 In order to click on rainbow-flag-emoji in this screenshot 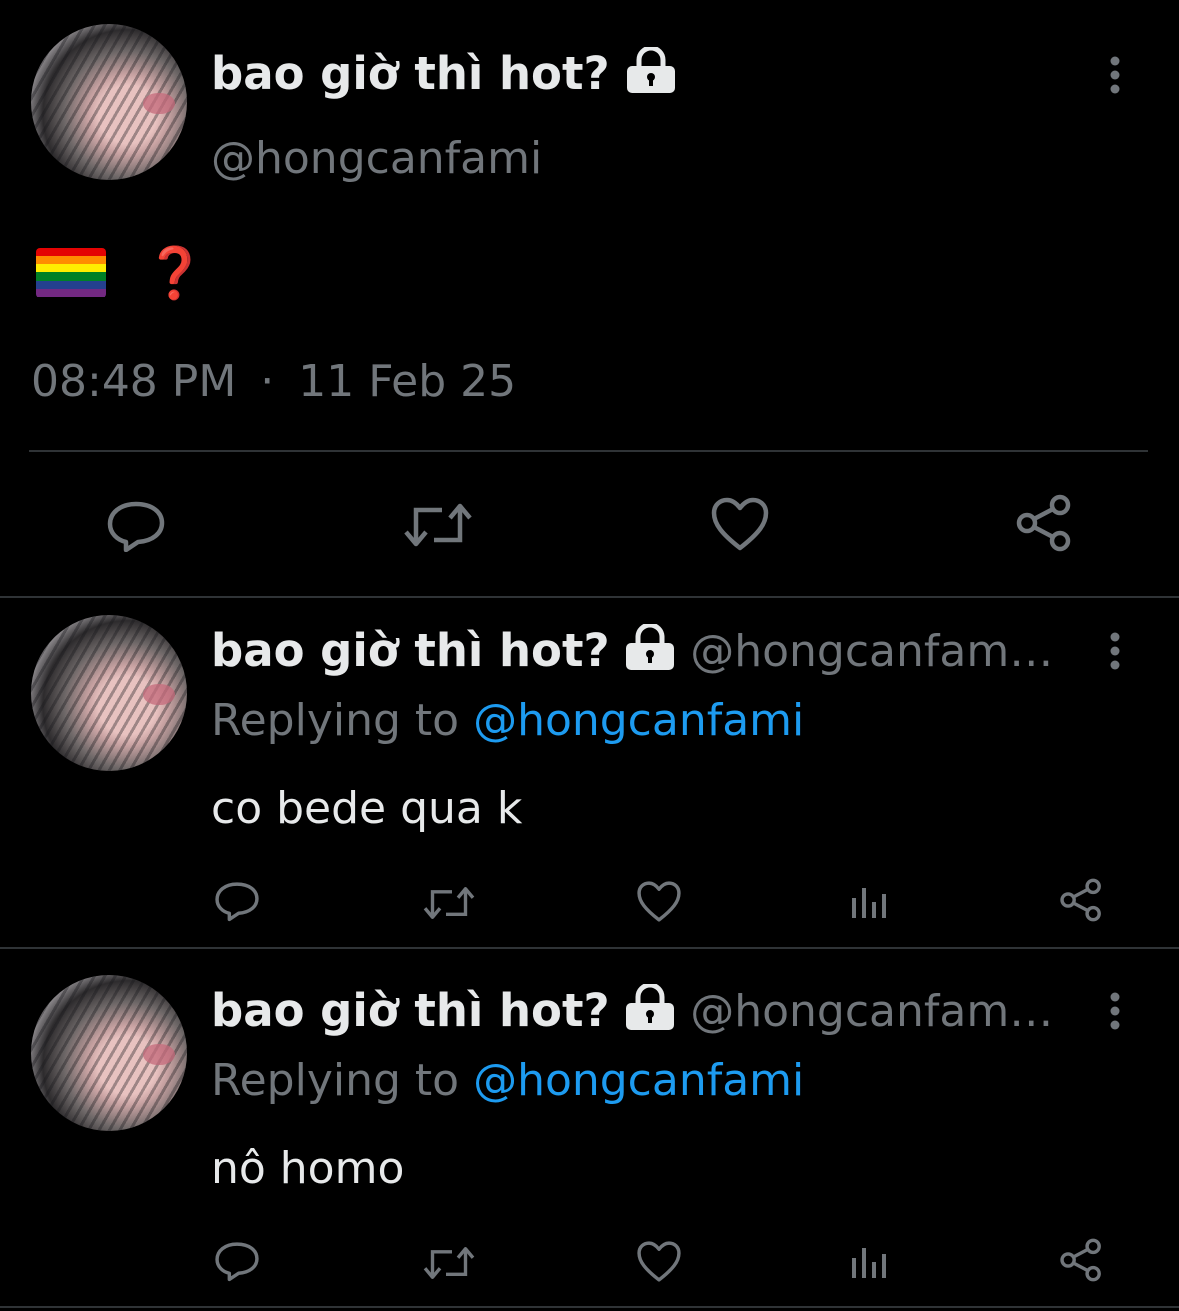, I will do `click(71, 272)`.